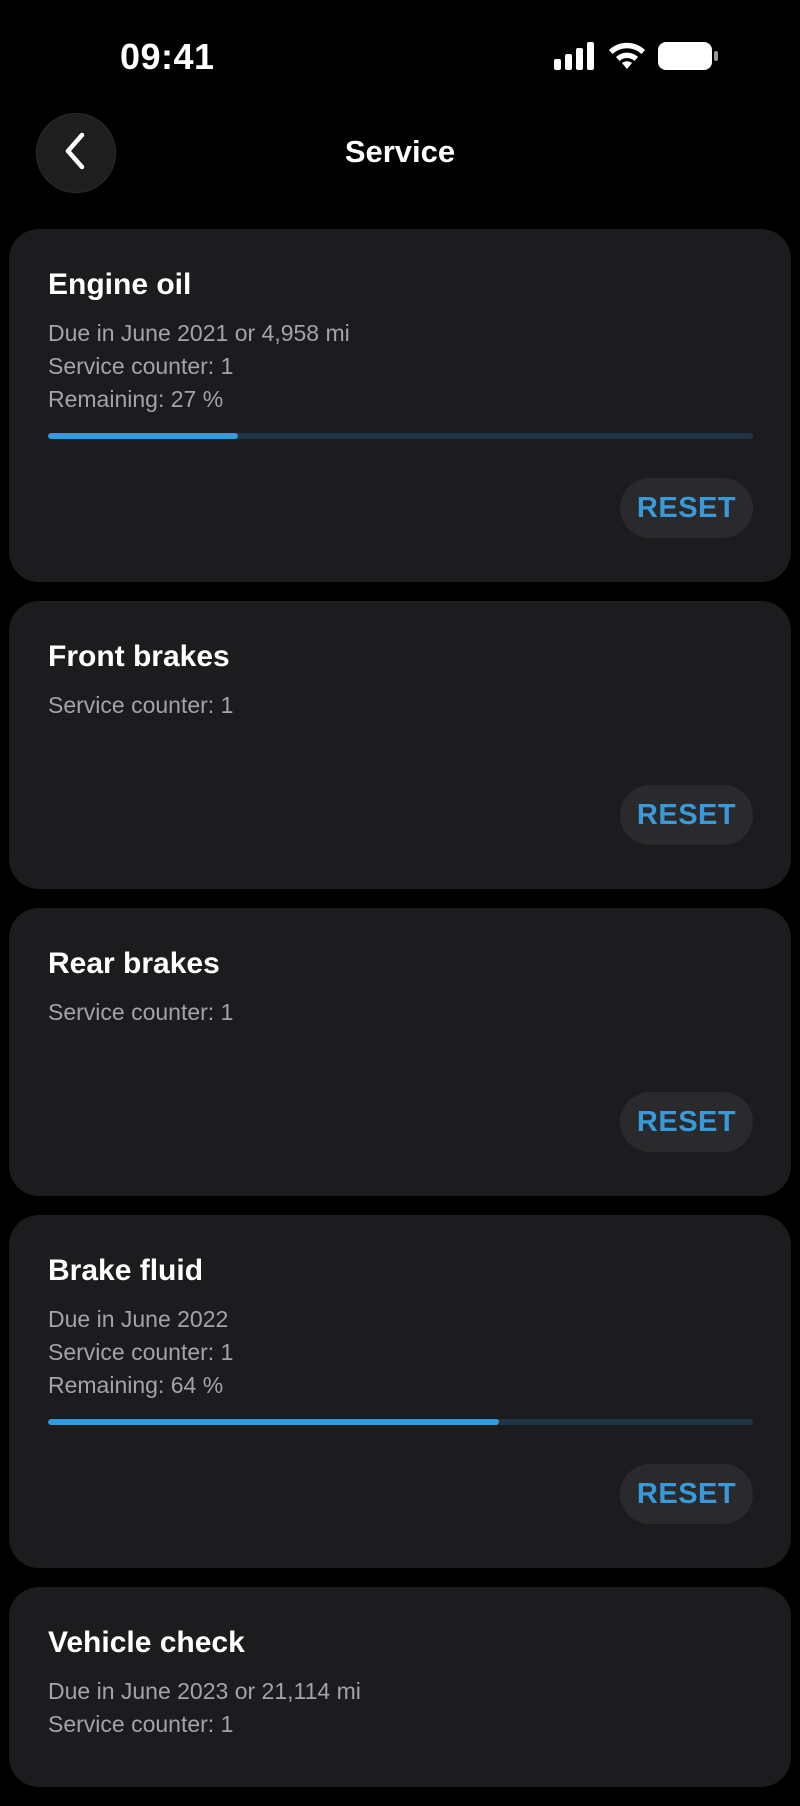 Image resolution: width=800 pixels, height=1806 pixels. I want to click on service-due: Due in June 2022, so click(138, 1319).